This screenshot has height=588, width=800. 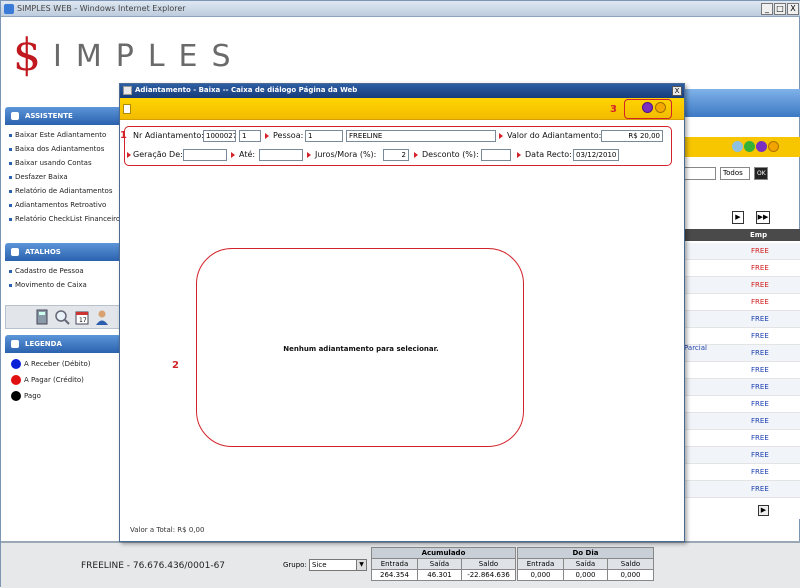 I want to click on todos-select: Todos, so click(x=735, y=173).